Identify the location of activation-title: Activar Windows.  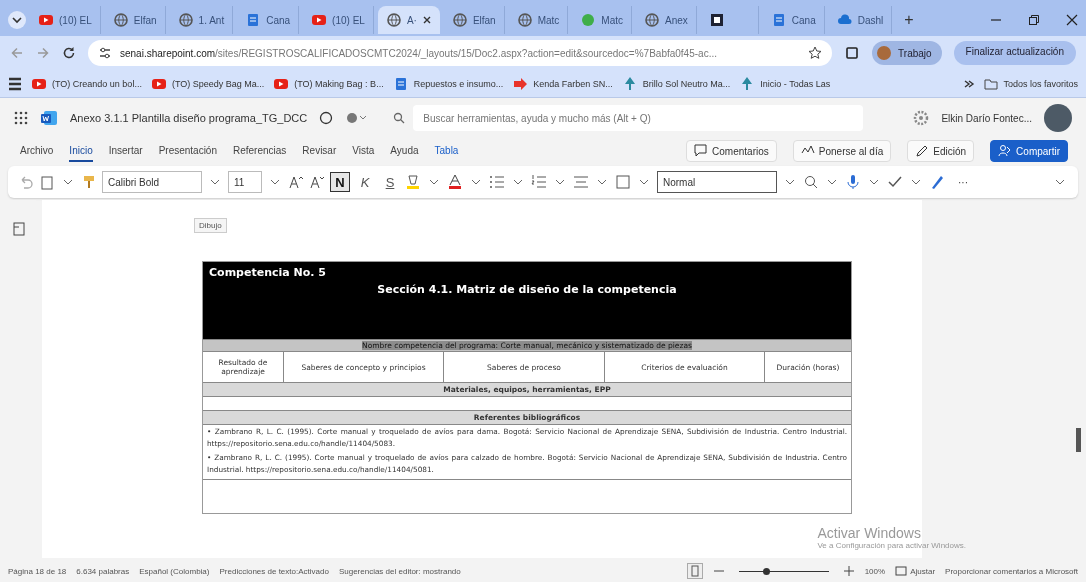
(869, 533).